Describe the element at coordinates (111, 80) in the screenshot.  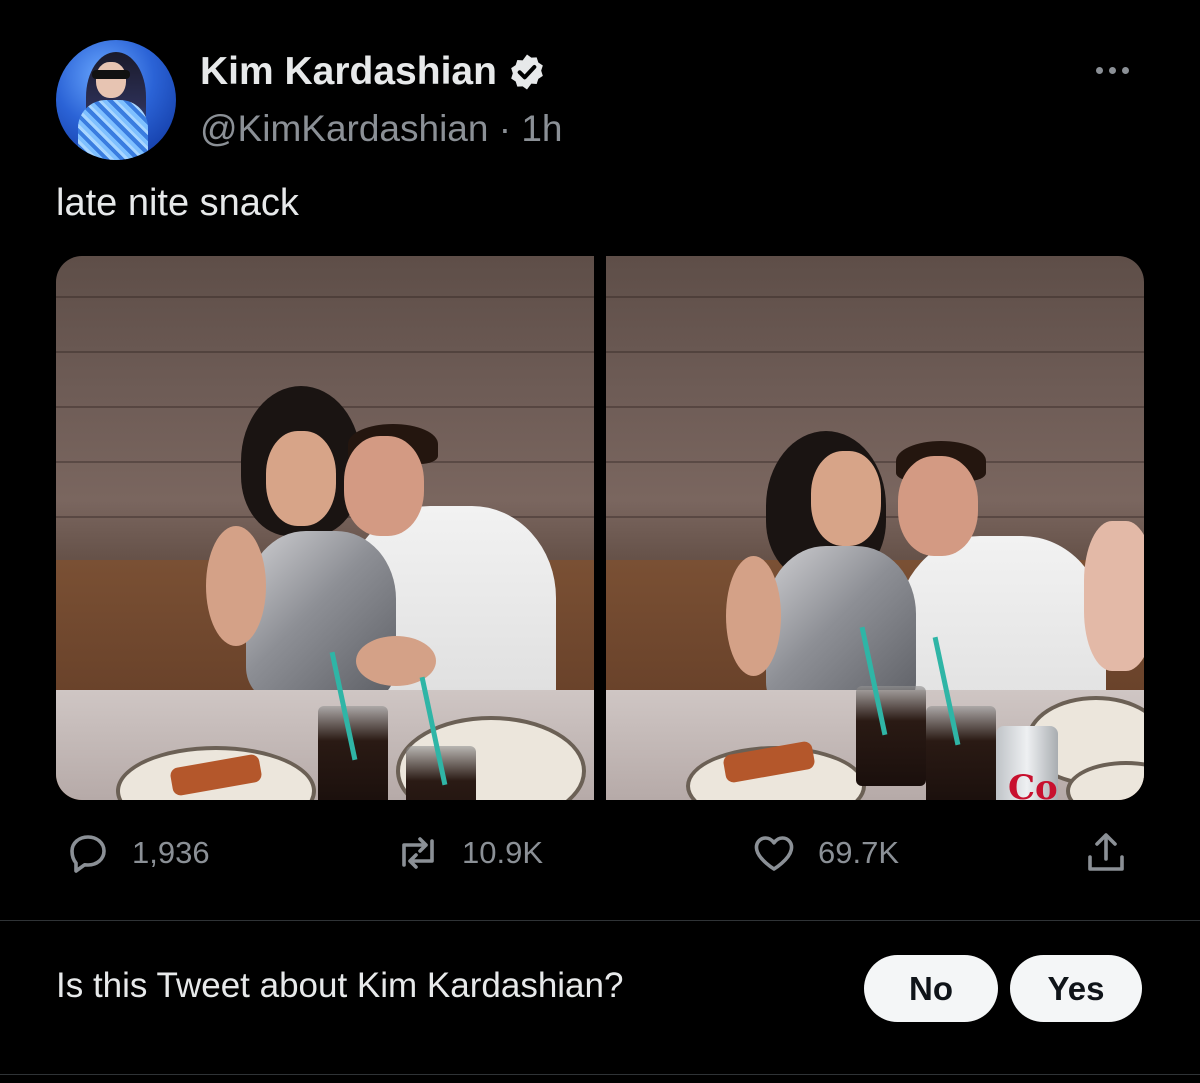
I see `avatar-face` at that location.